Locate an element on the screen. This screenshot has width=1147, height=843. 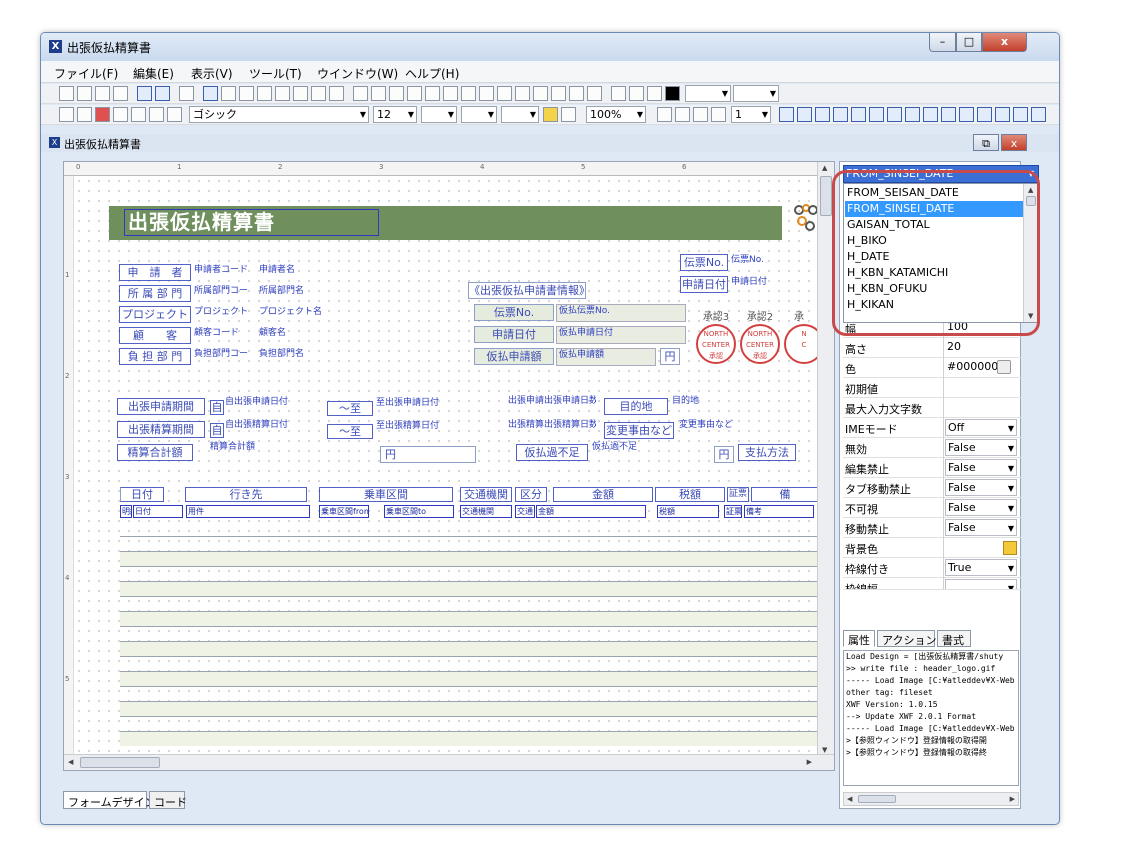
field-detail-type: 交通 is located at coordinates (525, 511).